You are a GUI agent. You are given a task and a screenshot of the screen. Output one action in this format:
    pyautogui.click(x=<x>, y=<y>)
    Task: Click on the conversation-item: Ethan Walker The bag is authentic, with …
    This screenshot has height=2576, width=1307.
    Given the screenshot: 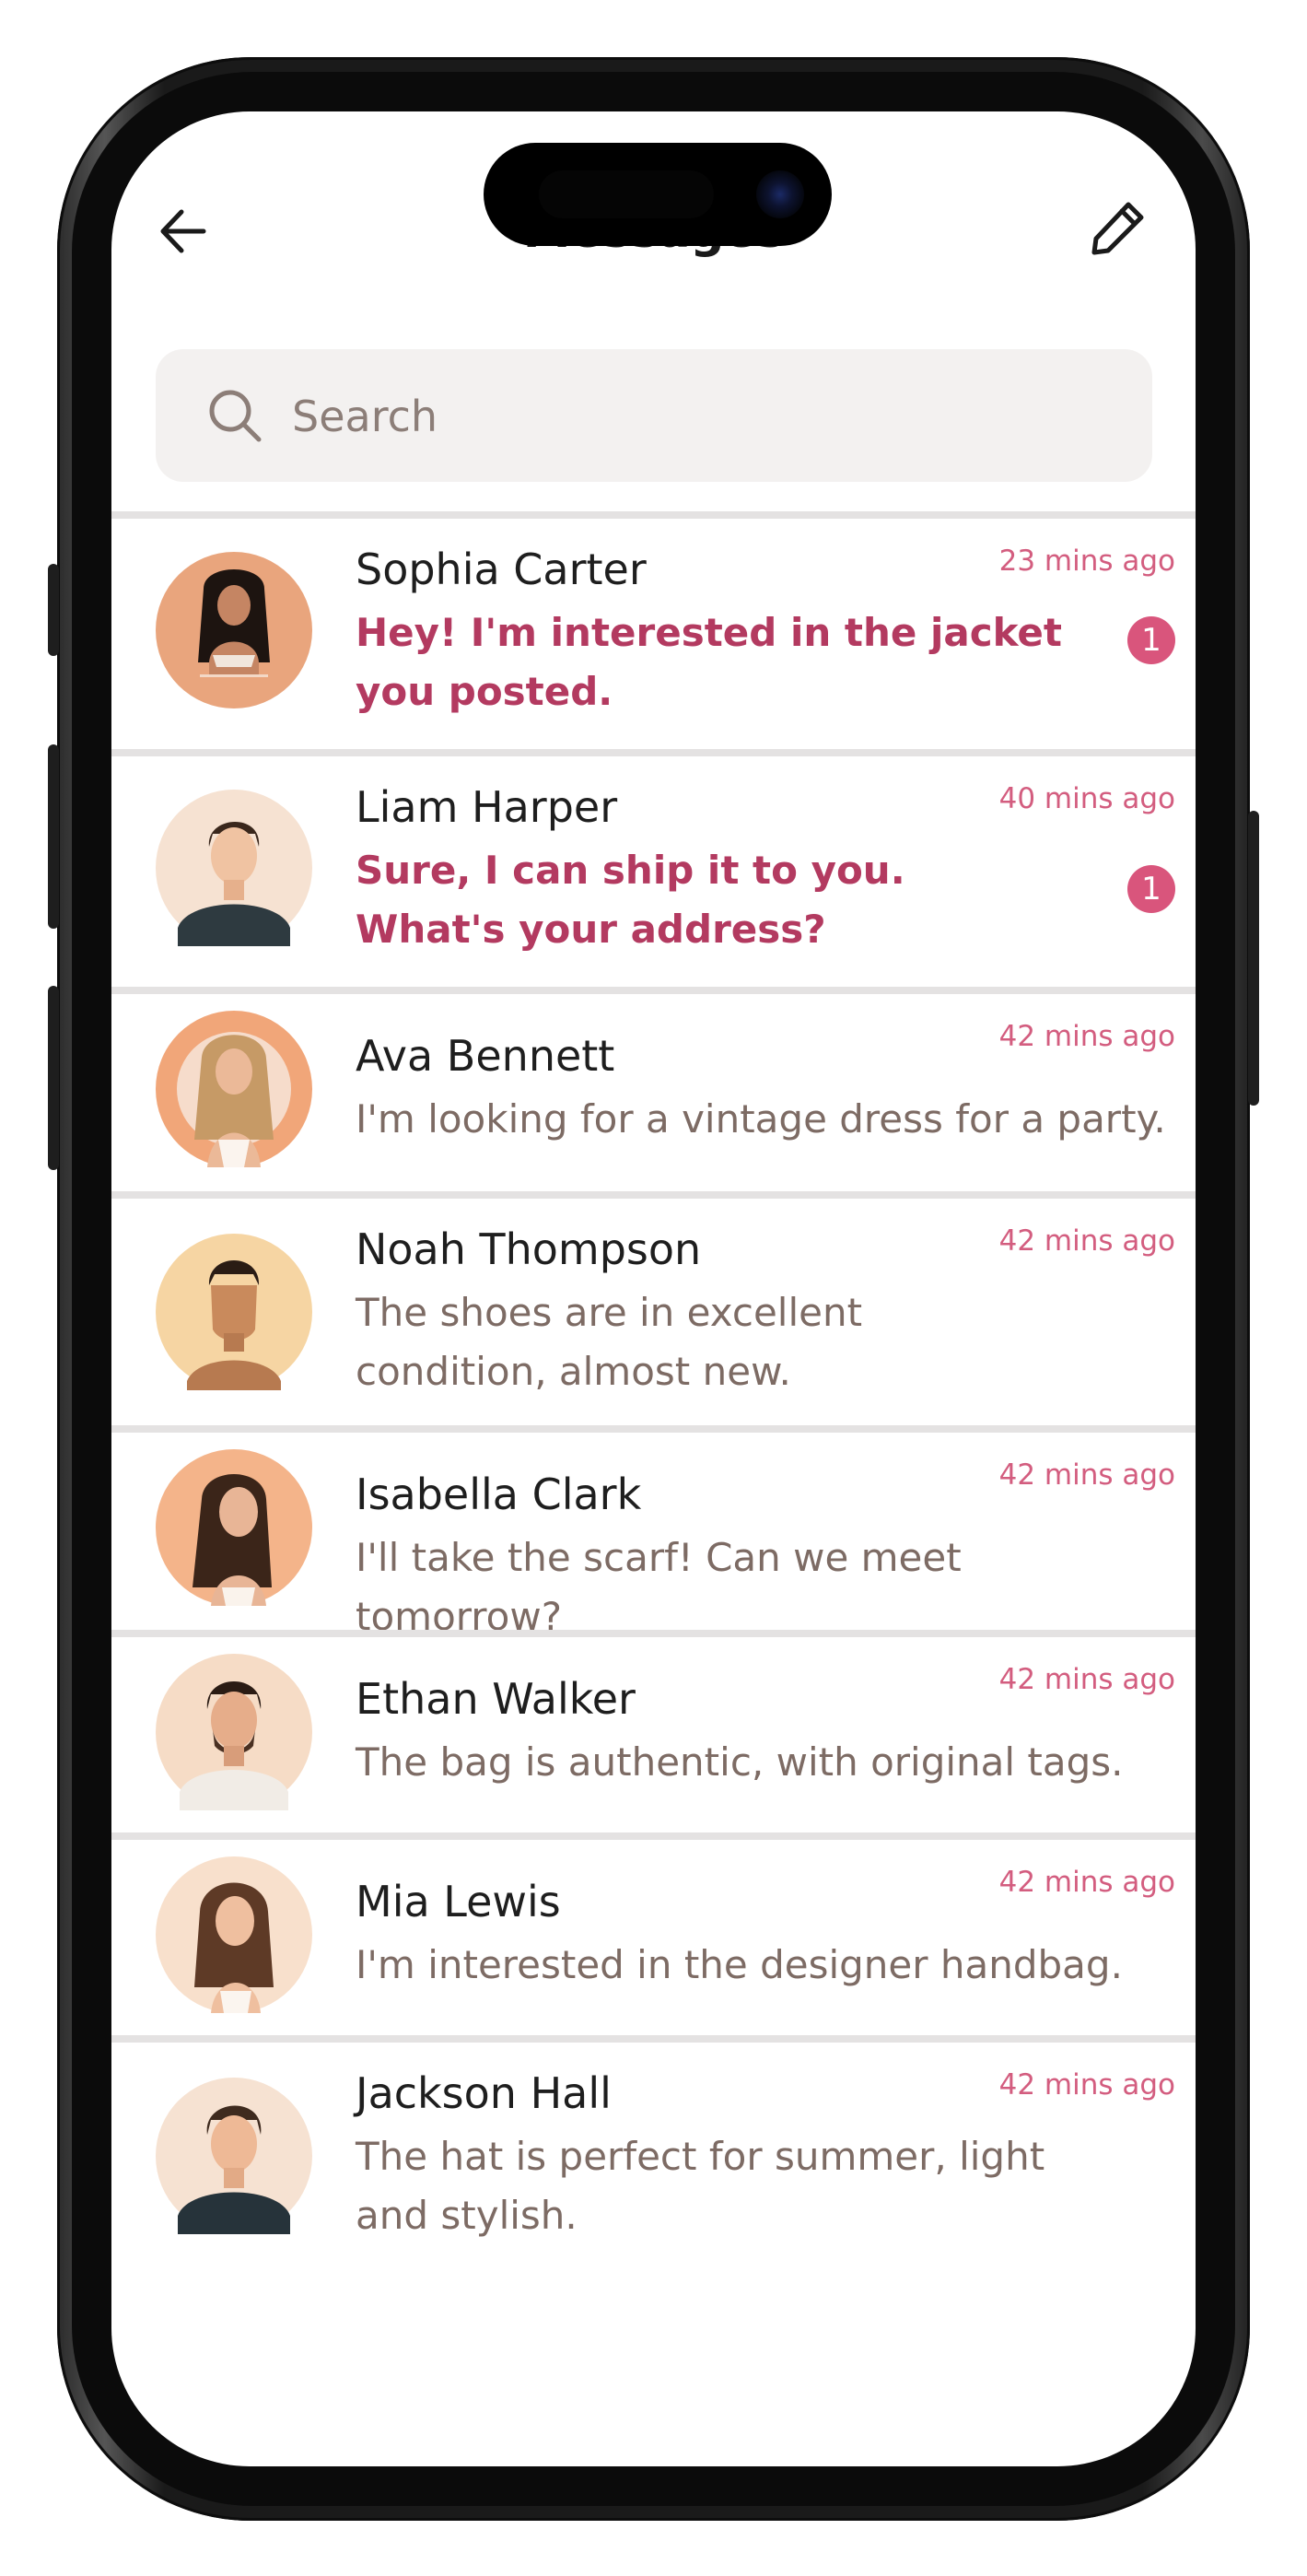 What is the action you would take?
    pyautogui.click(x=653, y=1731)
    